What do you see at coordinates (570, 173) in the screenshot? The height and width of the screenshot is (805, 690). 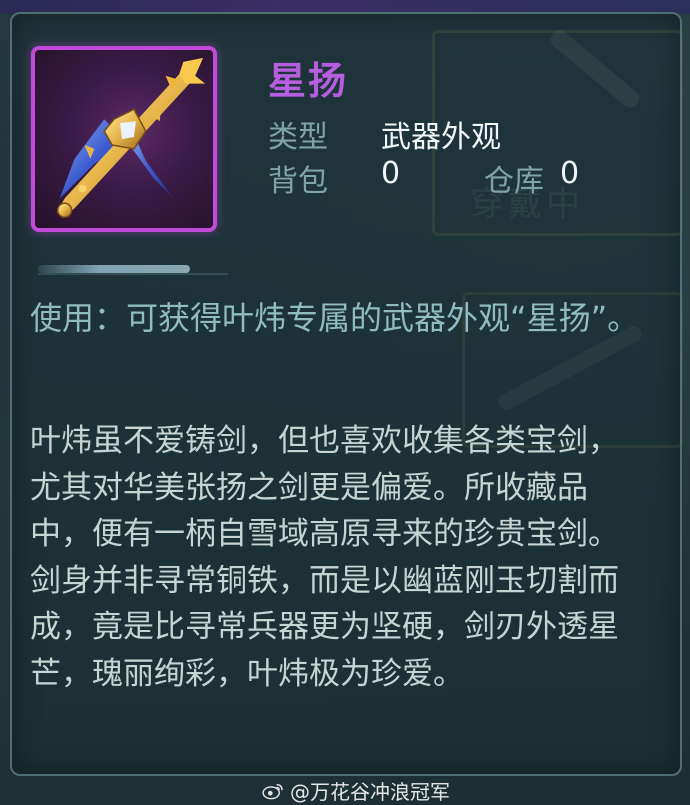 I see `warehouse-count: 0` at bounding box center [570, 173].